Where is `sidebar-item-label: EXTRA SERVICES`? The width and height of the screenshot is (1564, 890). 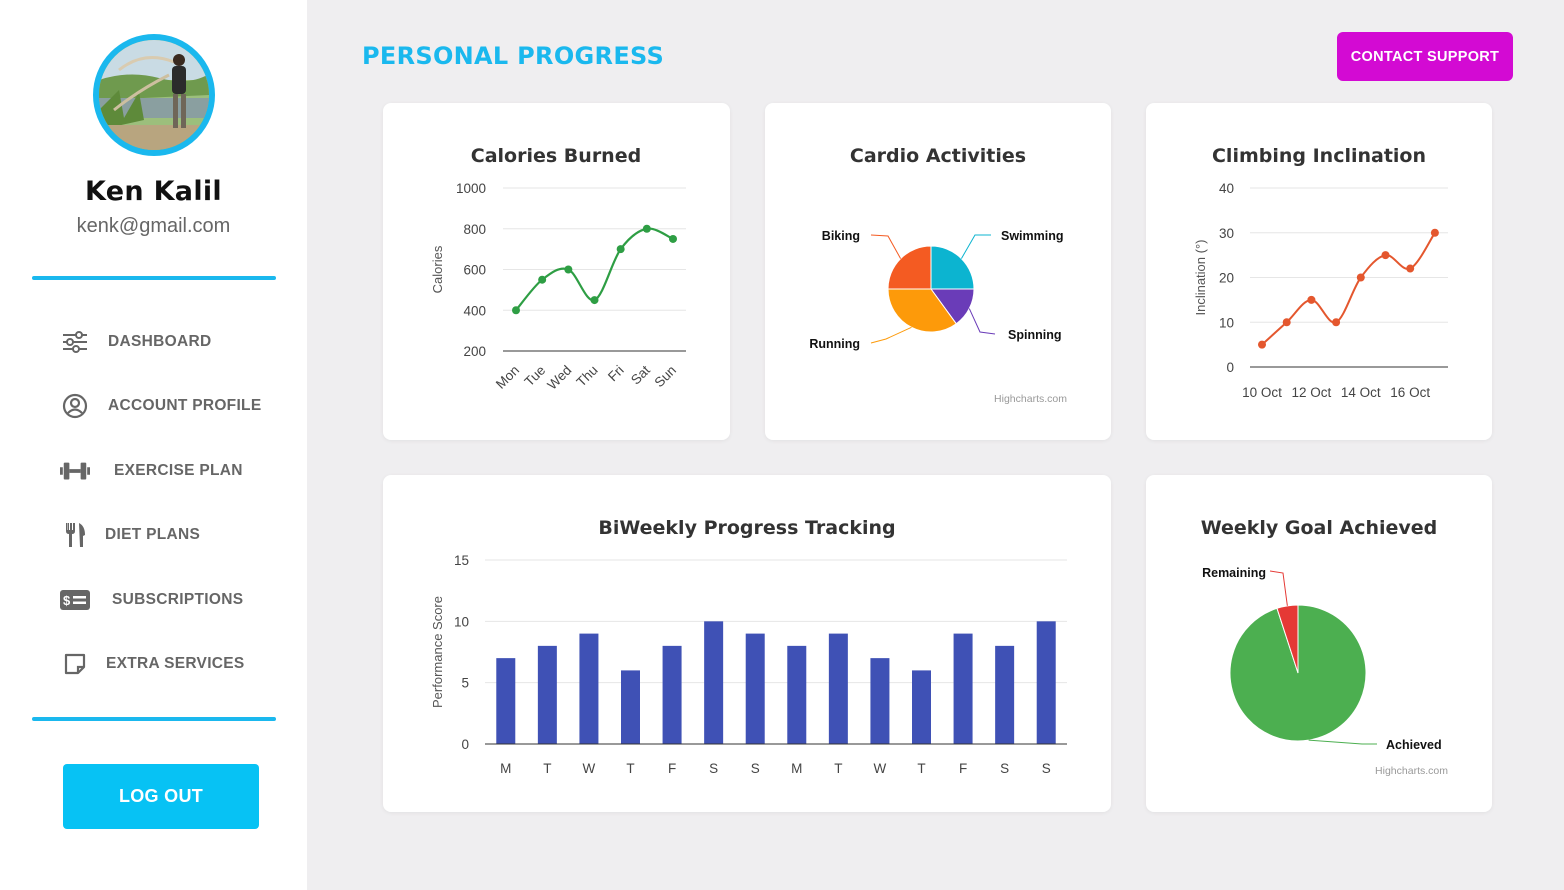 sidebar-item-label: EXTRA SERVICES is located at coordinates (175, 663).